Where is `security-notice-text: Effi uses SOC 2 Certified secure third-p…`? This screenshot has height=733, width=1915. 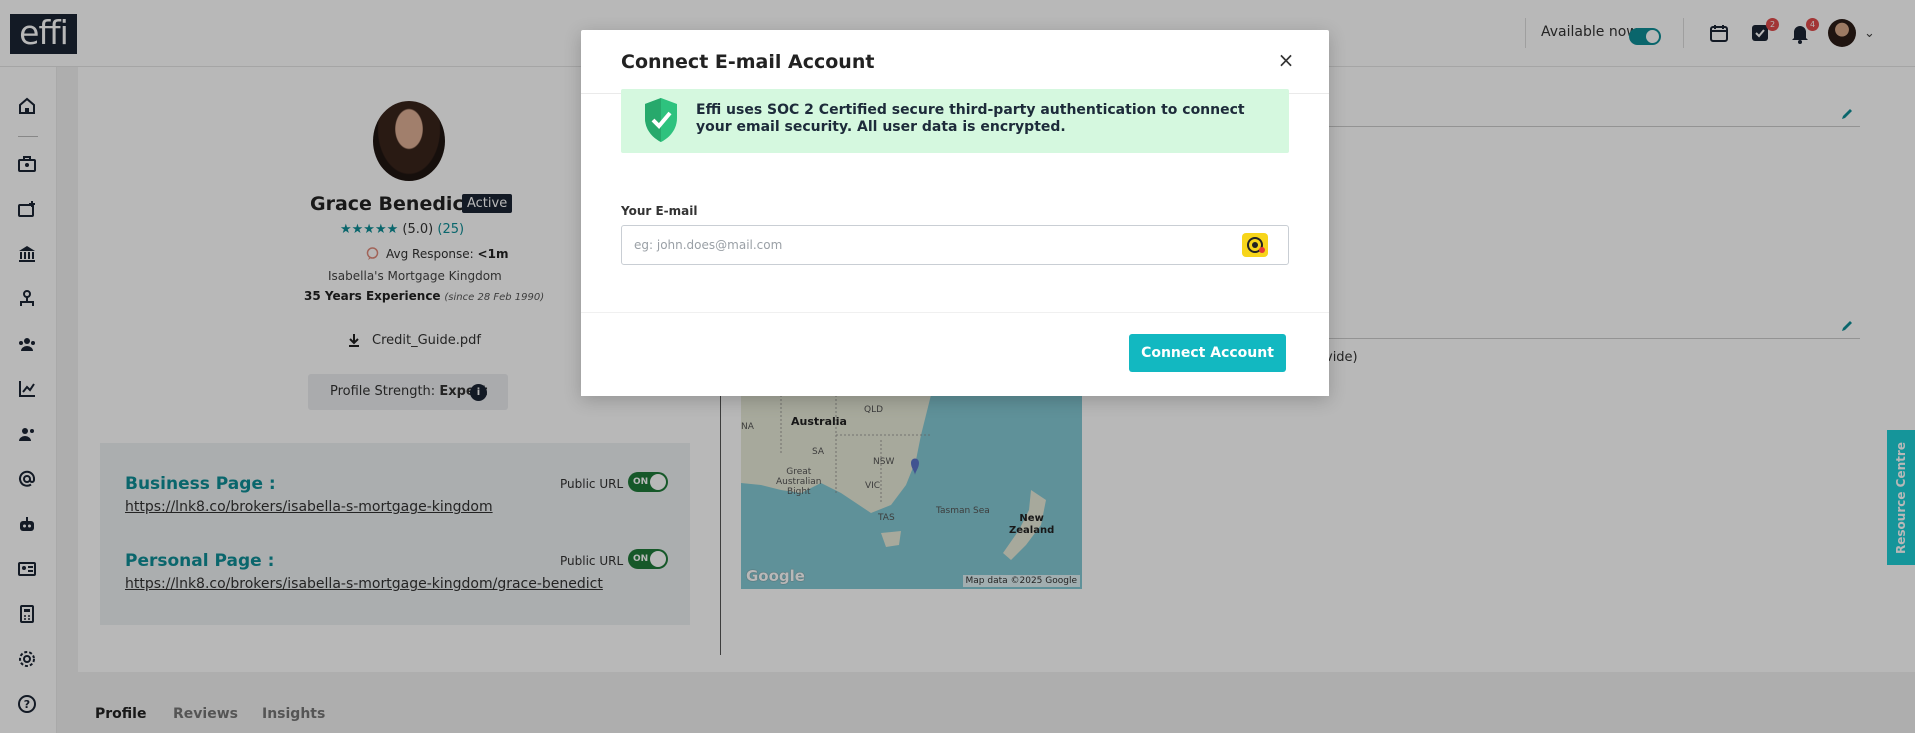 security-notice-text: Effi uses SOC 2 Certified secure third-p… is located at coordinates (970, 118).